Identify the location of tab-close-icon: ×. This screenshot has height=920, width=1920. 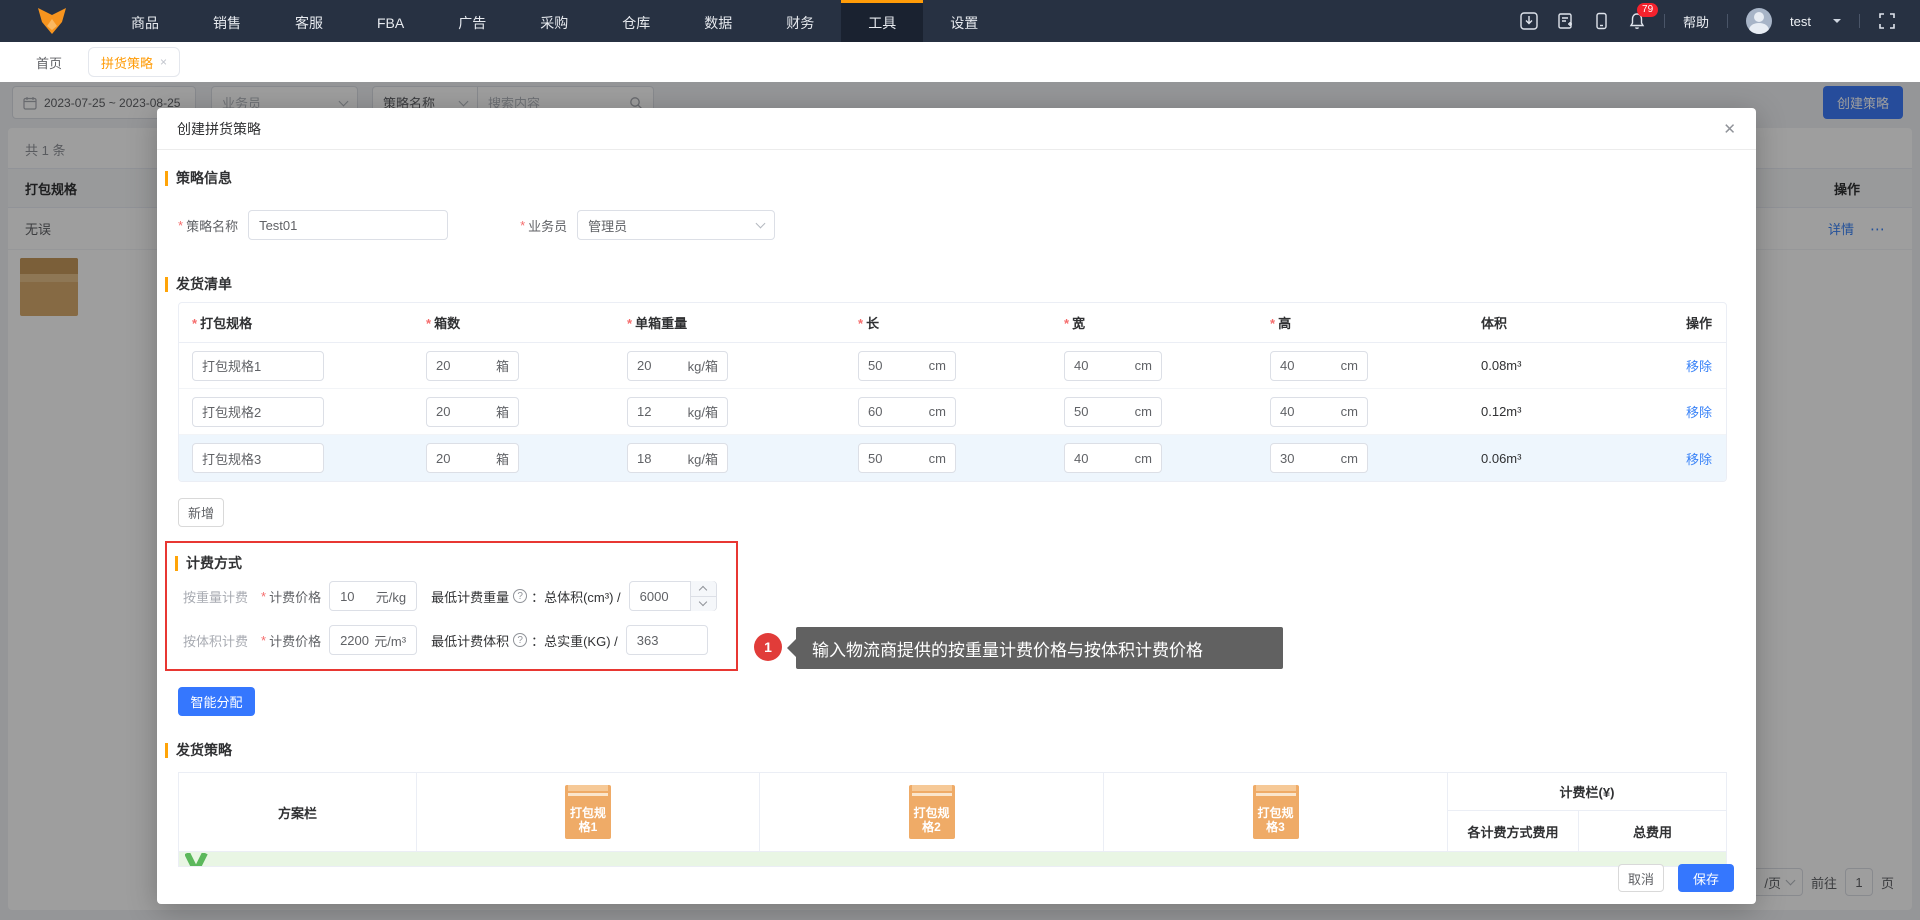
(163, 62).